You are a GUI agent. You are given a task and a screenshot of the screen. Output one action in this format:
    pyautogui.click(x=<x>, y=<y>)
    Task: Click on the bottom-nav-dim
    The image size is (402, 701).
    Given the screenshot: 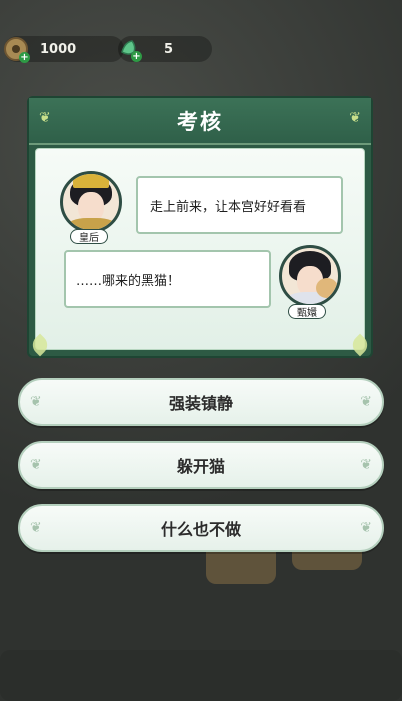 What is the action you would take?
    pyautogui.click(x=201, y=675)
    